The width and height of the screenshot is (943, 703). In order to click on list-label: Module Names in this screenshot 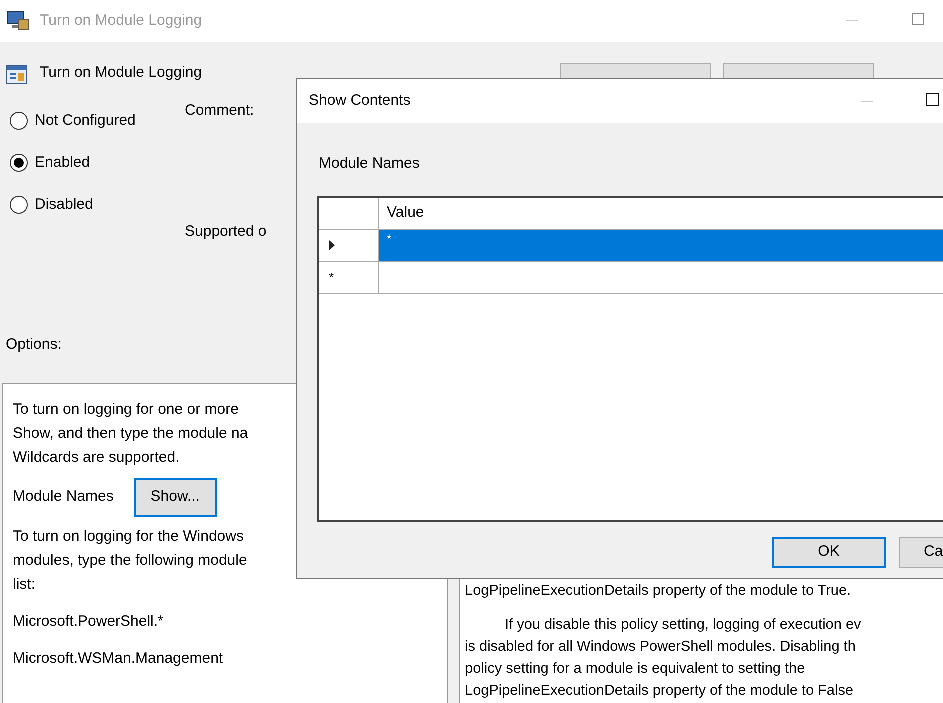, I will do `click(369, 164)`.